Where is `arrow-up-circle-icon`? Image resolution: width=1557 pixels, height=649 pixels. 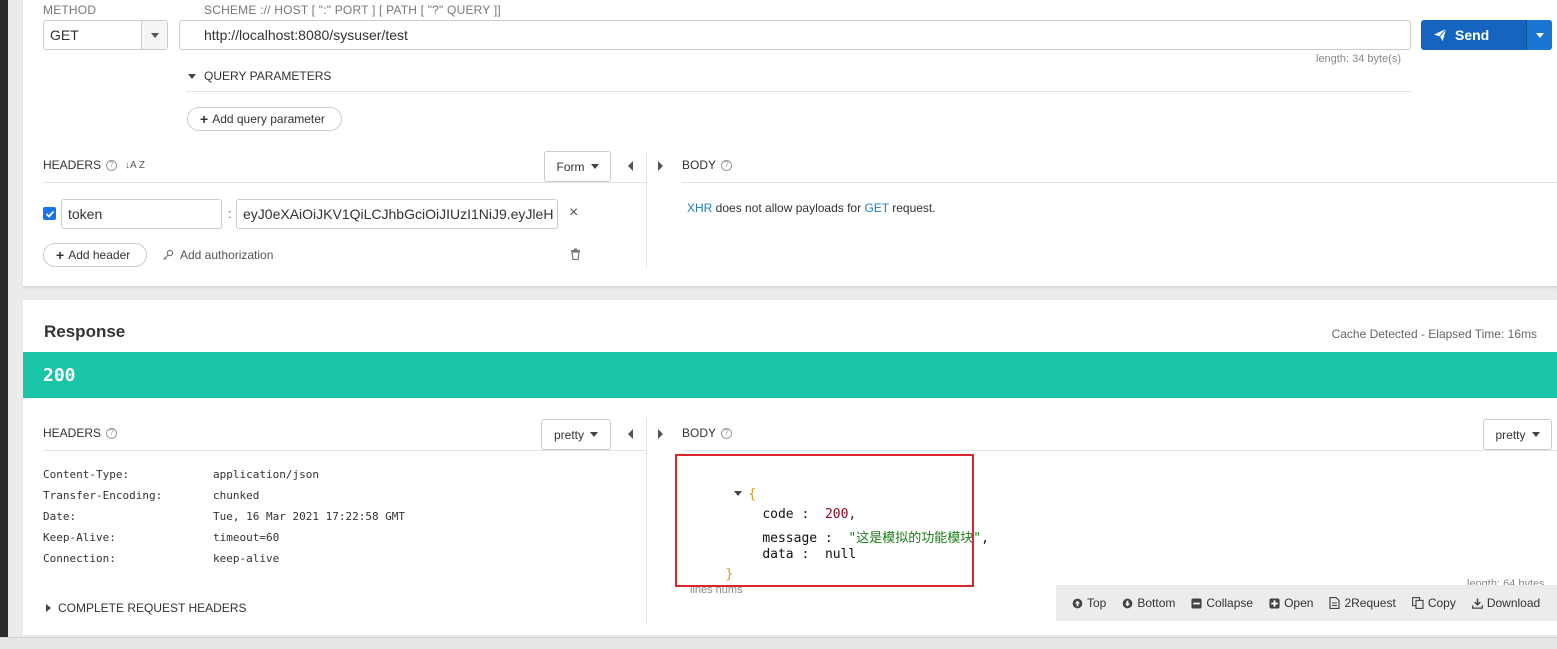
arrow-up-circle-icon is located at coordinates (1077, 603).